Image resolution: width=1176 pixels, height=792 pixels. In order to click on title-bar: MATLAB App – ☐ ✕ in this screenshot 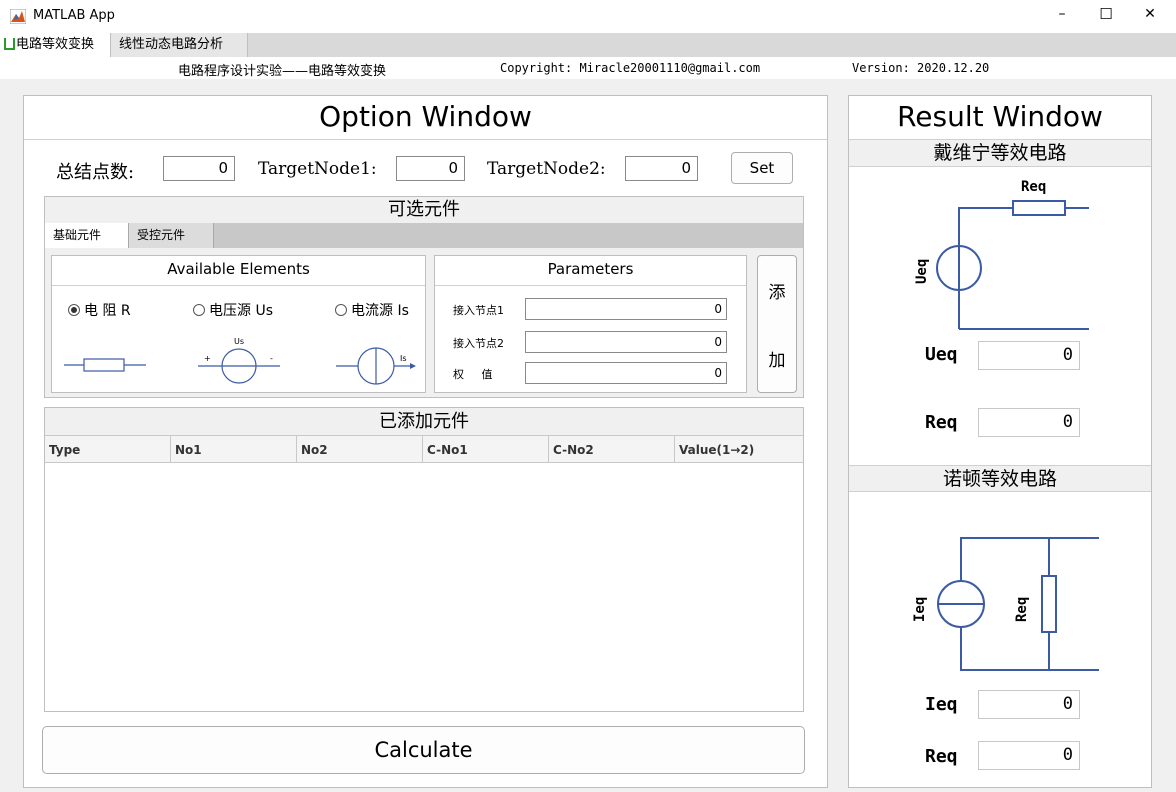, I will do `click(588, 16)`.